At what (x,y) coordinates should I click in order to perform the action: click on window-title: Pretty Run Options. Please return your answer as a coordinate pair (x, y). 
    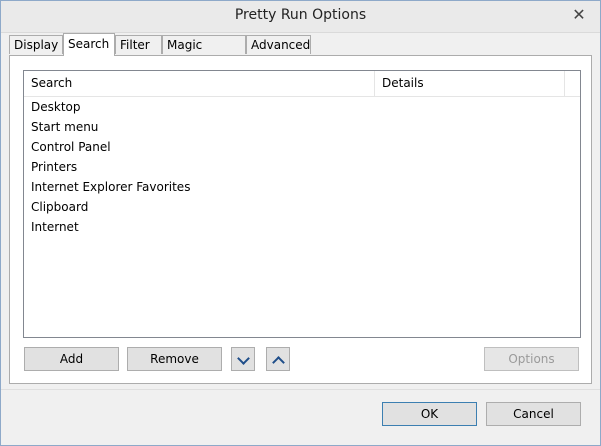
    Looking at the image, I should click on (300, 15).